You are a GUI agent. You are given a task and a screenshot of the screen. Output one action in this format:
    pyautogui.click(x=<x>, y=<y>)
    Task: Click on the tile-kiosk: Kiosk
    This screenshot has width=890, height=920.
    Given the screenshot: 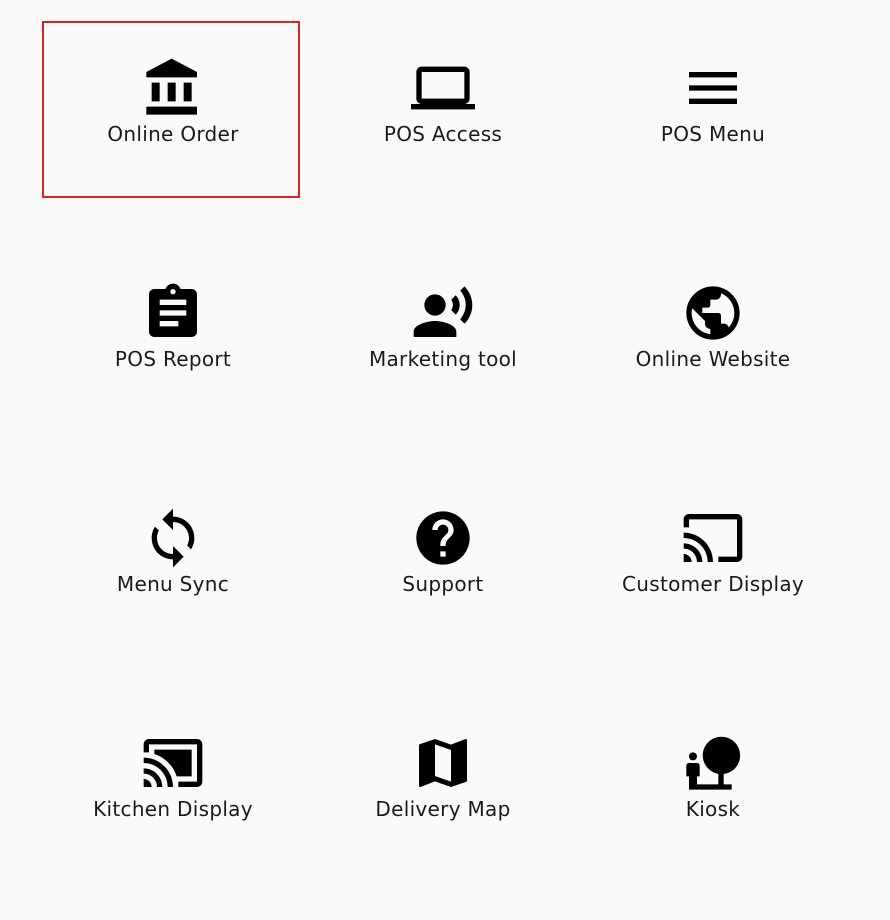 What is the action you would take?
    pyautogui.click(x=713, y=807)
    